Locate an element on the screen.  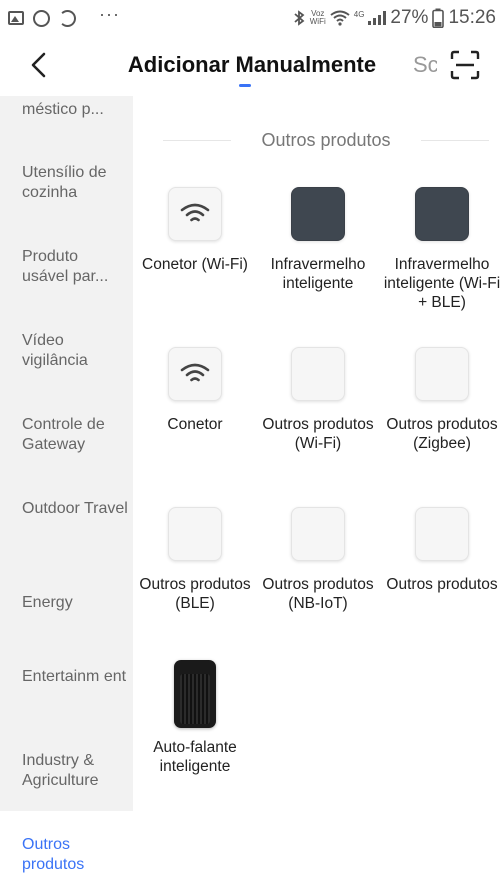
product-outros: Outros produtos is located at coordinates (442, 550).